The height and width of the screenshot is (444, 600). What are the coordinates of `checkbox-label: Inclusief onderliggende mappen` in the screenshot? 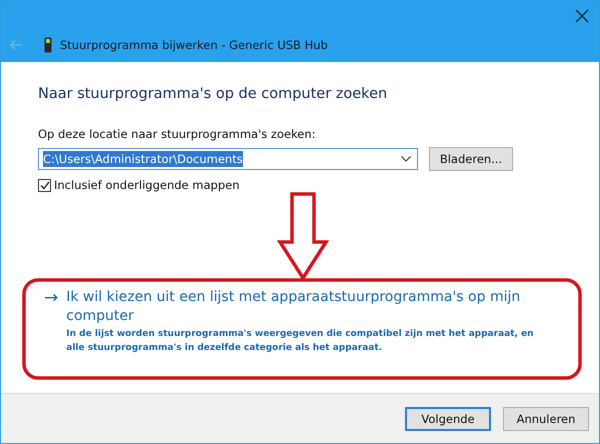 It's located at (147, 185).